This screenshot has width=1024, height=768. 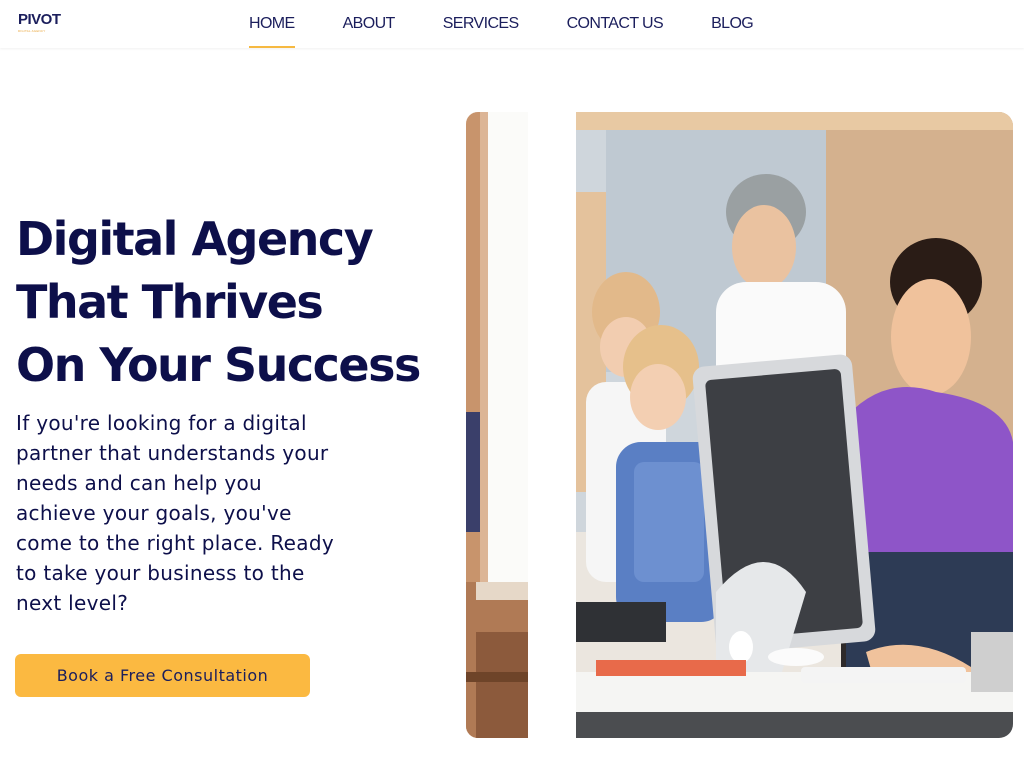 I want to click on hero-title-line-2: That Thrives, so click(x=170, y=302).